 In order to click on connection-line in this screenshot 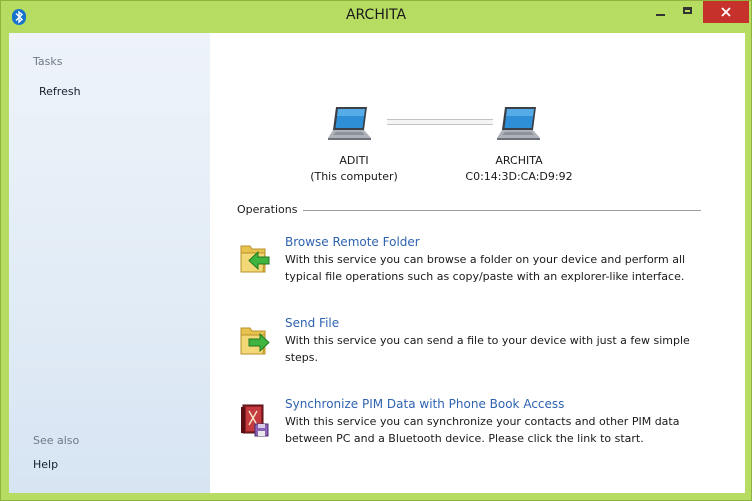, I will do `click(440, 122)`.